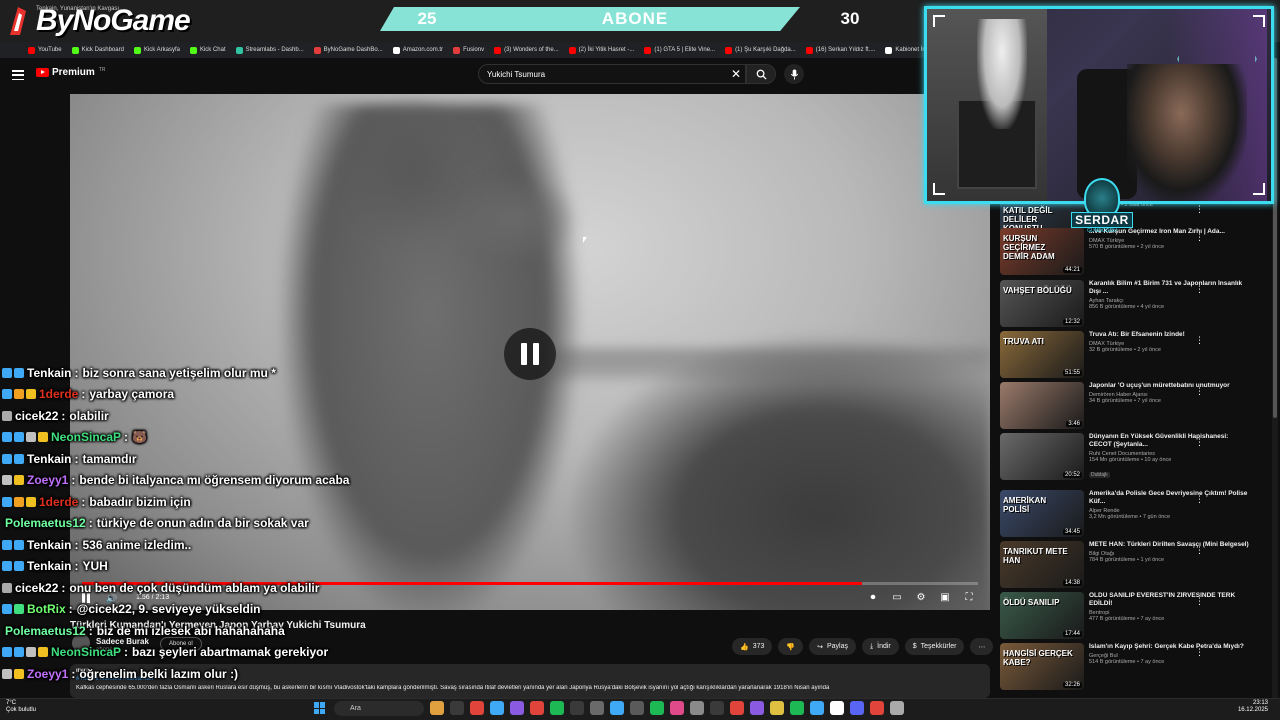 The height and width of the screenshot is (720, 1280). Describe the element at coordinates (897, 597) in the screenshot. I see `subtitles-icon: ▭` at that location.